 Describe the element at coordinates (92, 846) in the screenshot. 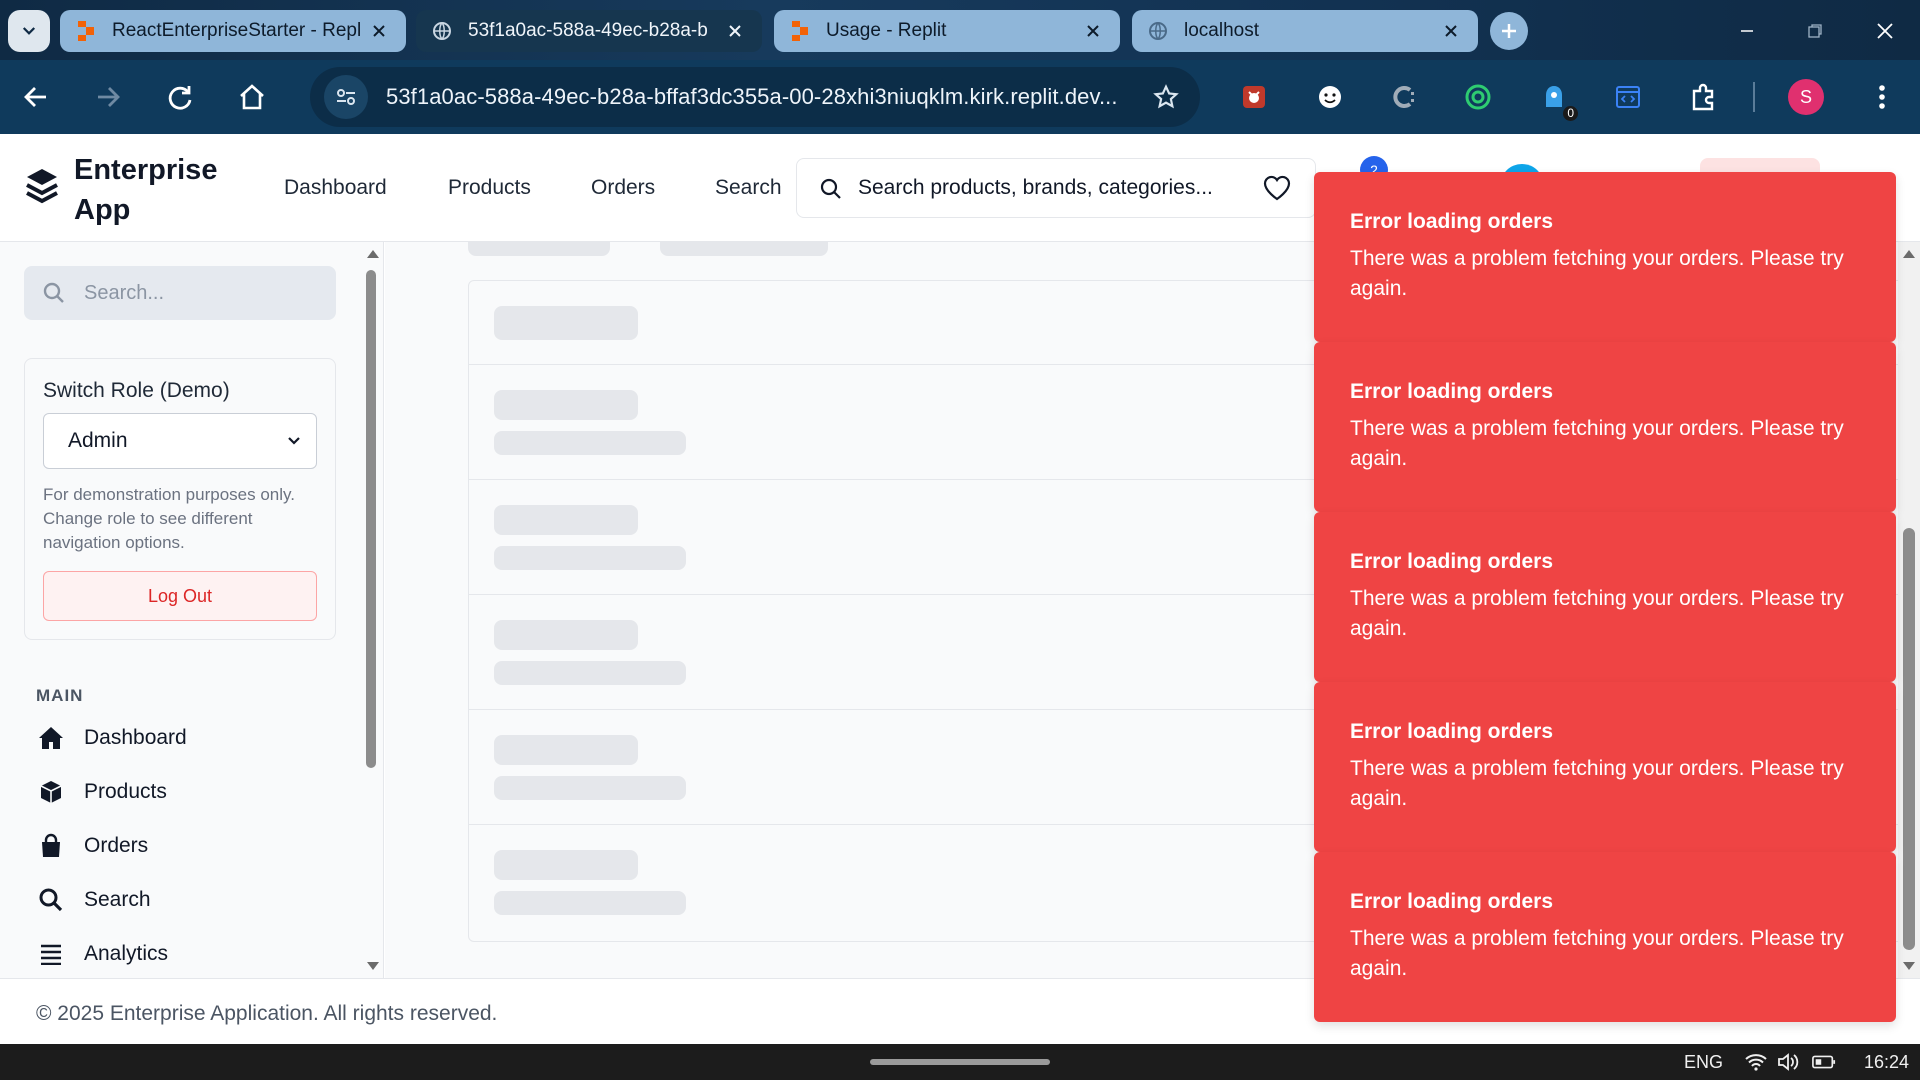

I see `sidebar-item-orders: Orders` at that location.